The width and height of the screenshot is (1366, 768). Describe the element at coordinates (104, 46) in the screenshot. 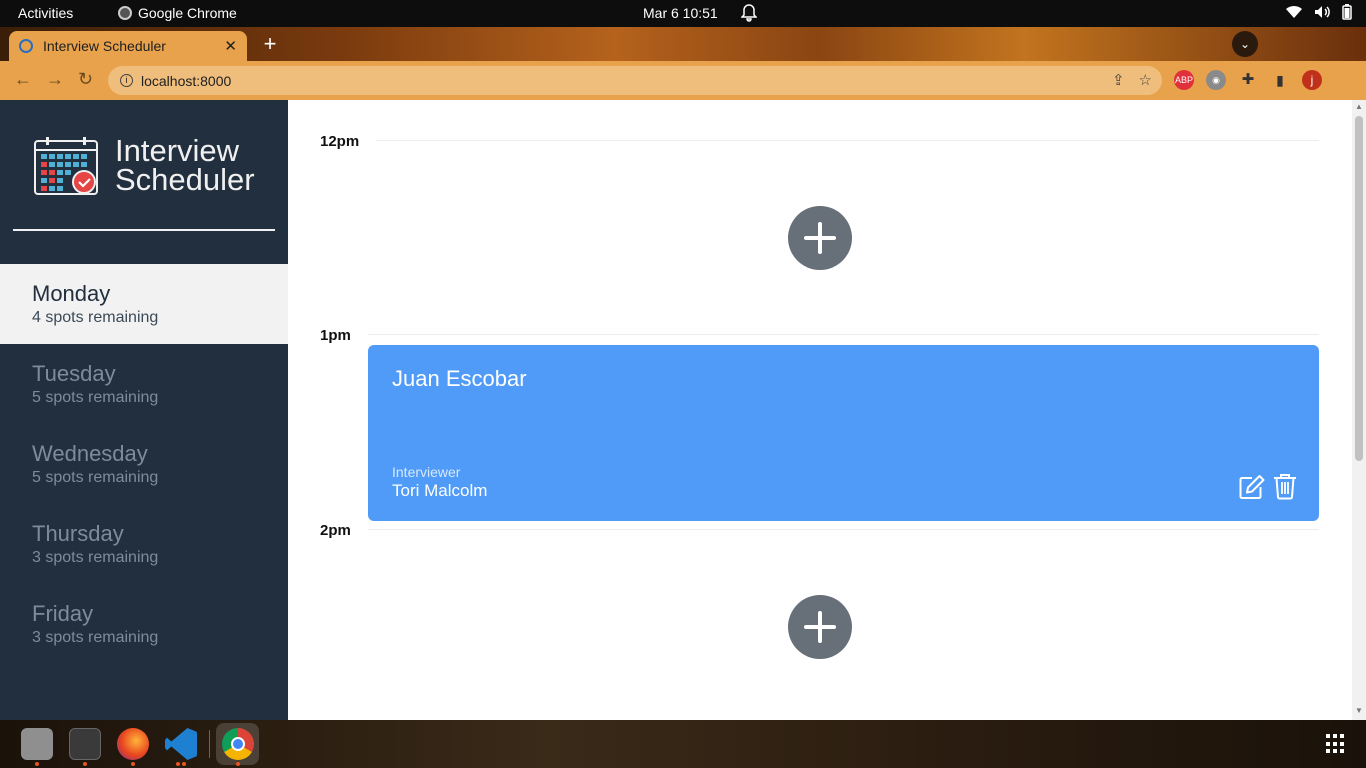

I see `tab-title: Interview Scheduler` at that location.